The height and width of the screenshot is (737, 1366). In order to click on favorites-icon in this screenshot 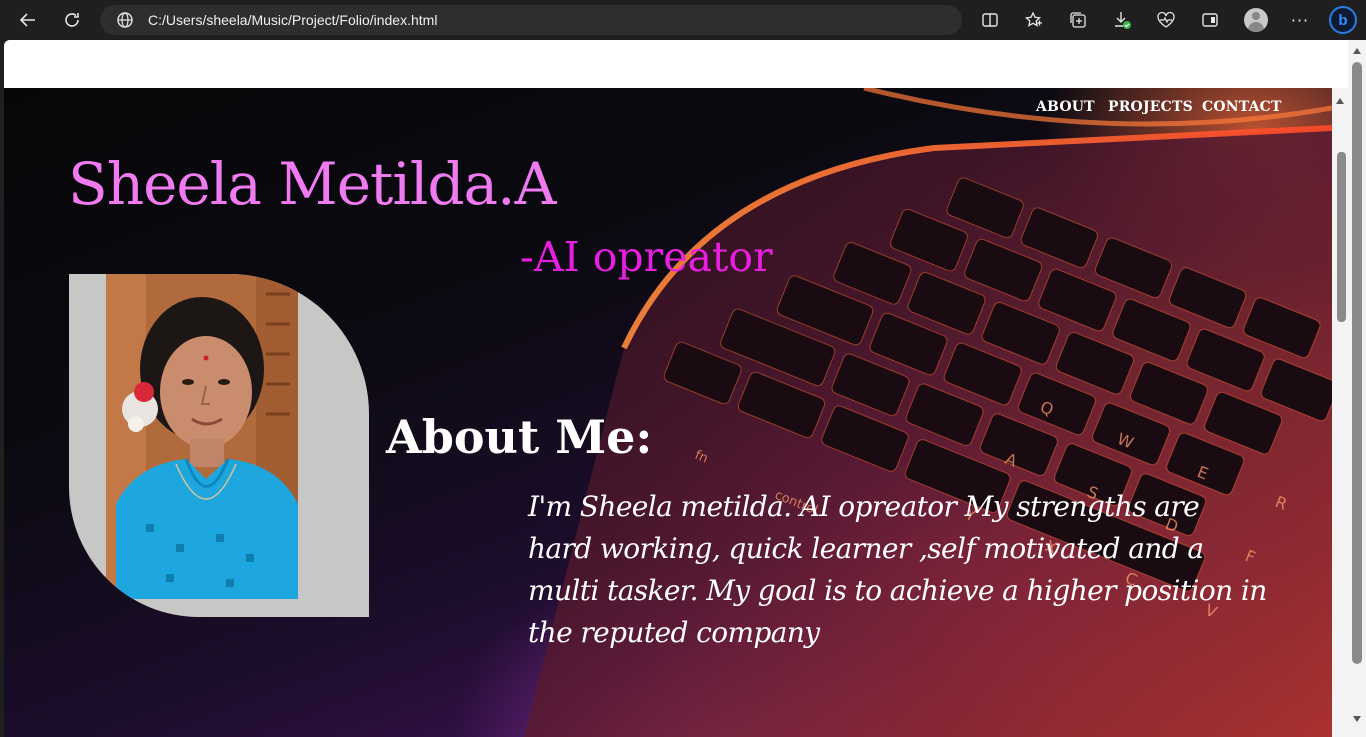, I will do `click(1034, 20)`.